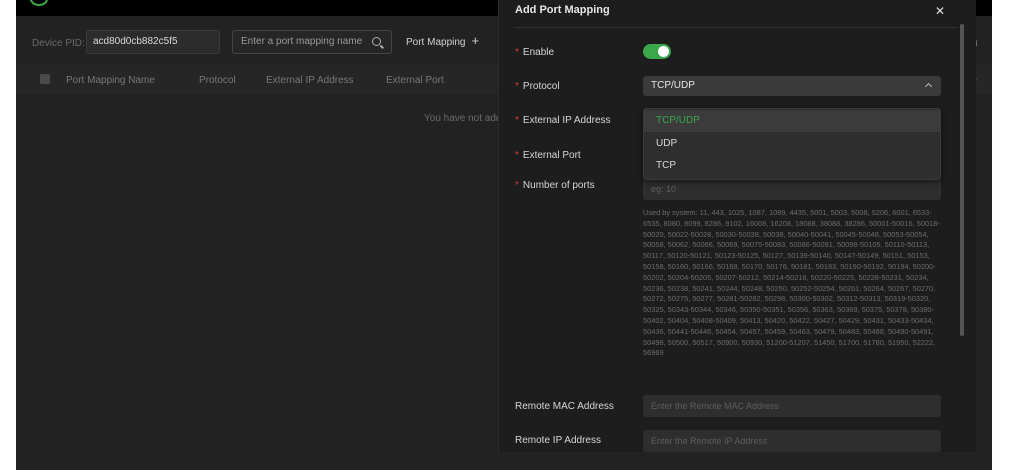 Image resolution: width=1024 pixels, height=470 pixels. What do you see at coordinates (463, 118) in the screenshot?
I see `empty-state-text: You have not add` at bounding box center [463, 118].